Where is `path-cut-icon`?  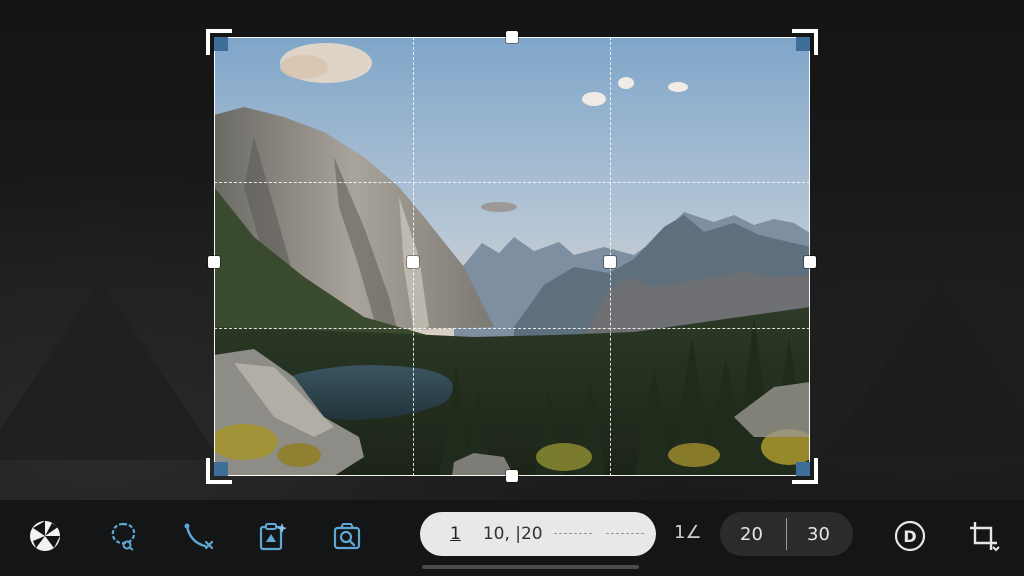 path-cut-icon is located at coordinates (199, 536).